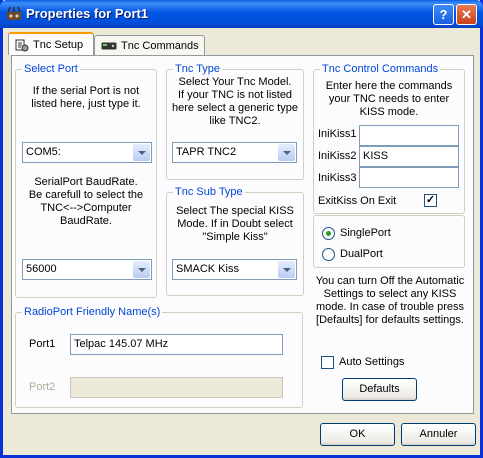 The width and height of the screenshot is (483, 458). I want to click on friendly-names-legend: RadioPort Friendly Name(s), so click(92, 312).